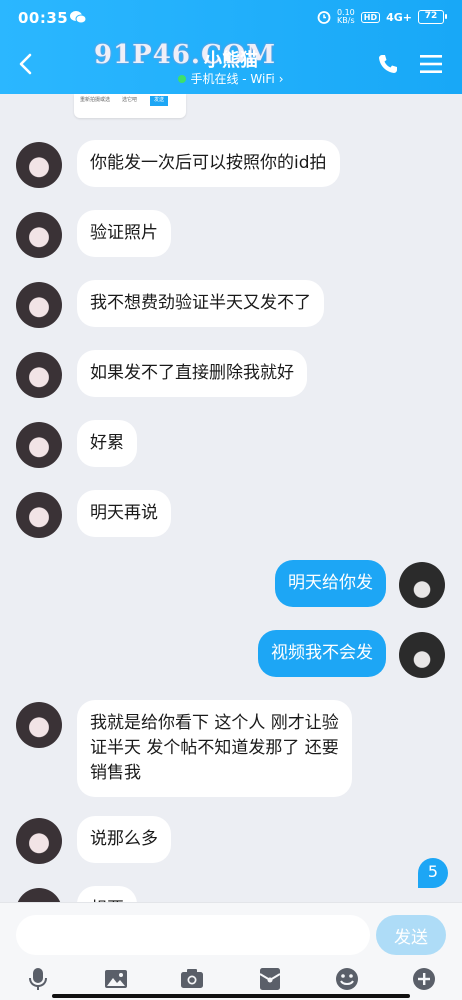  What do you see at coordinates (322, 653) in the screenshot?
I see `my-message-bubble: 视频我不会发` at bounding box center [322, 653].